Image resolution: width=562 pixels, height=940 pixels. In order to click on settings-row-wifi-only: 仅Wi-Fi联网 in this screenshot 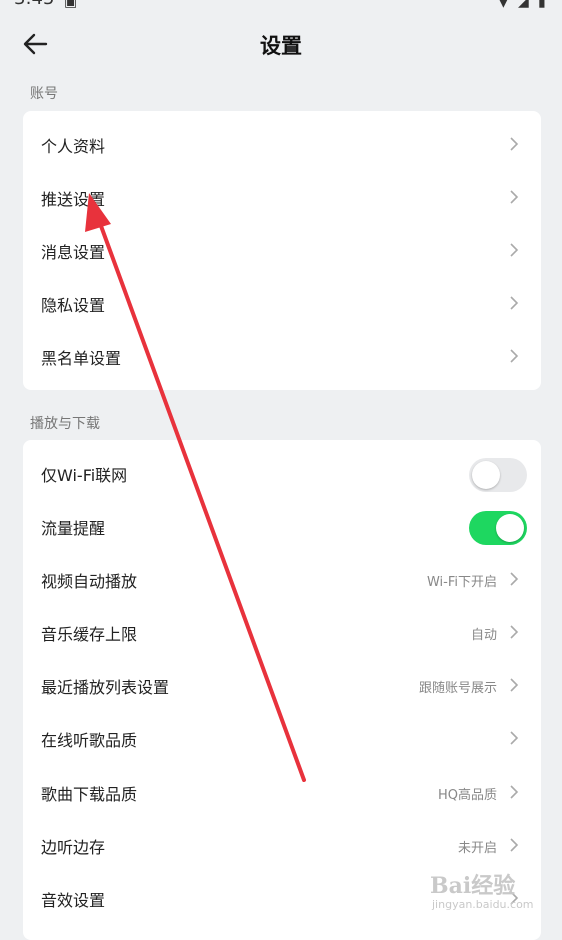, I will do `click(282, 473)`.